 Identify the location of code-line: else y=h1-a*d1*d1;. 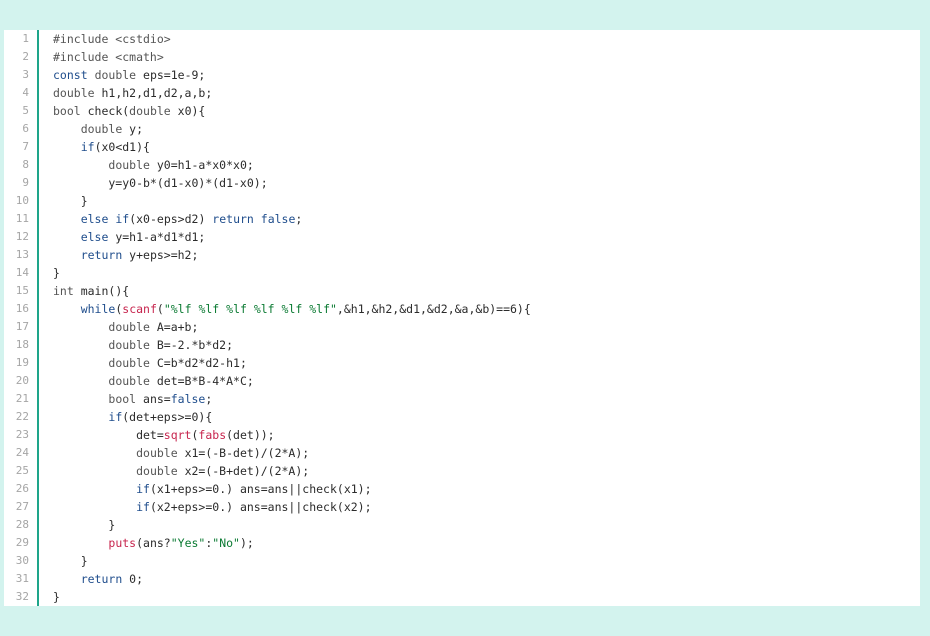
(486, 237).